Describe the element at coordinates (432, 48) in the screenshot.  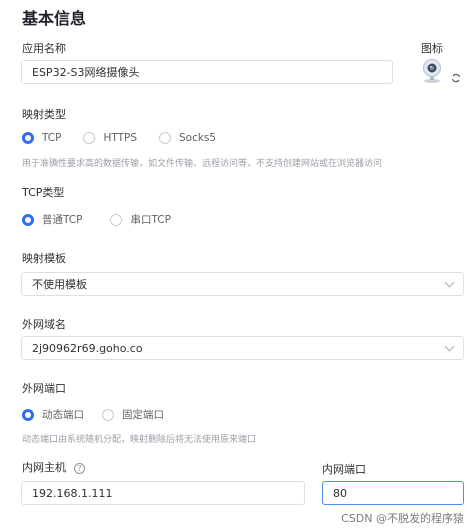
I see `icon-label: 图标` at that location.